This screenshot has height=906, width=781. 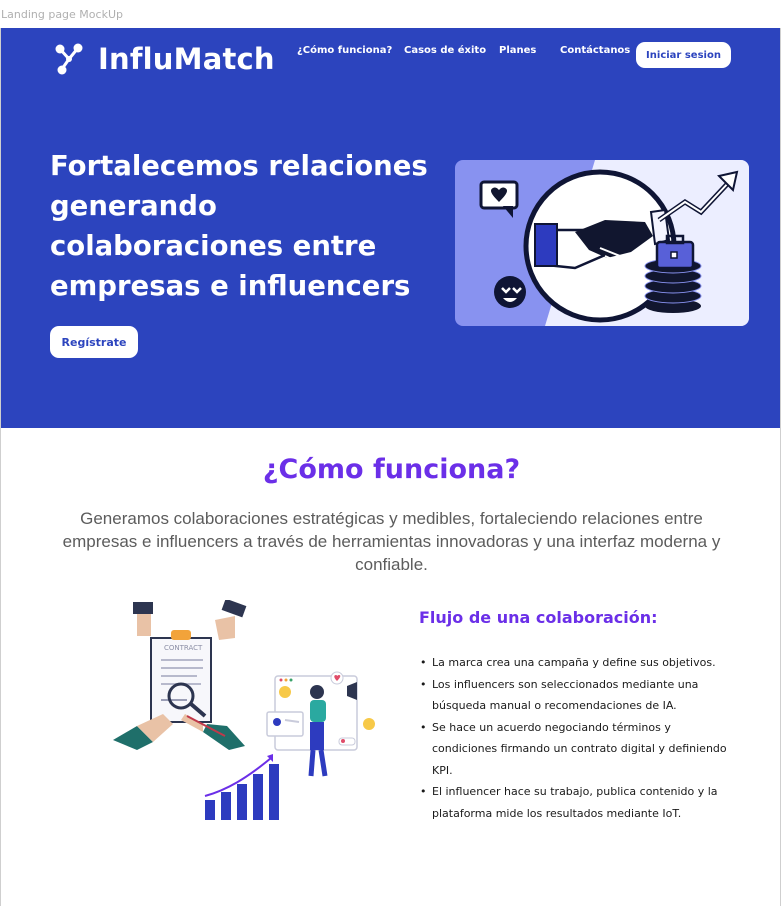 I want to click on register-button: Regístrate, so click(x=94, y=342).